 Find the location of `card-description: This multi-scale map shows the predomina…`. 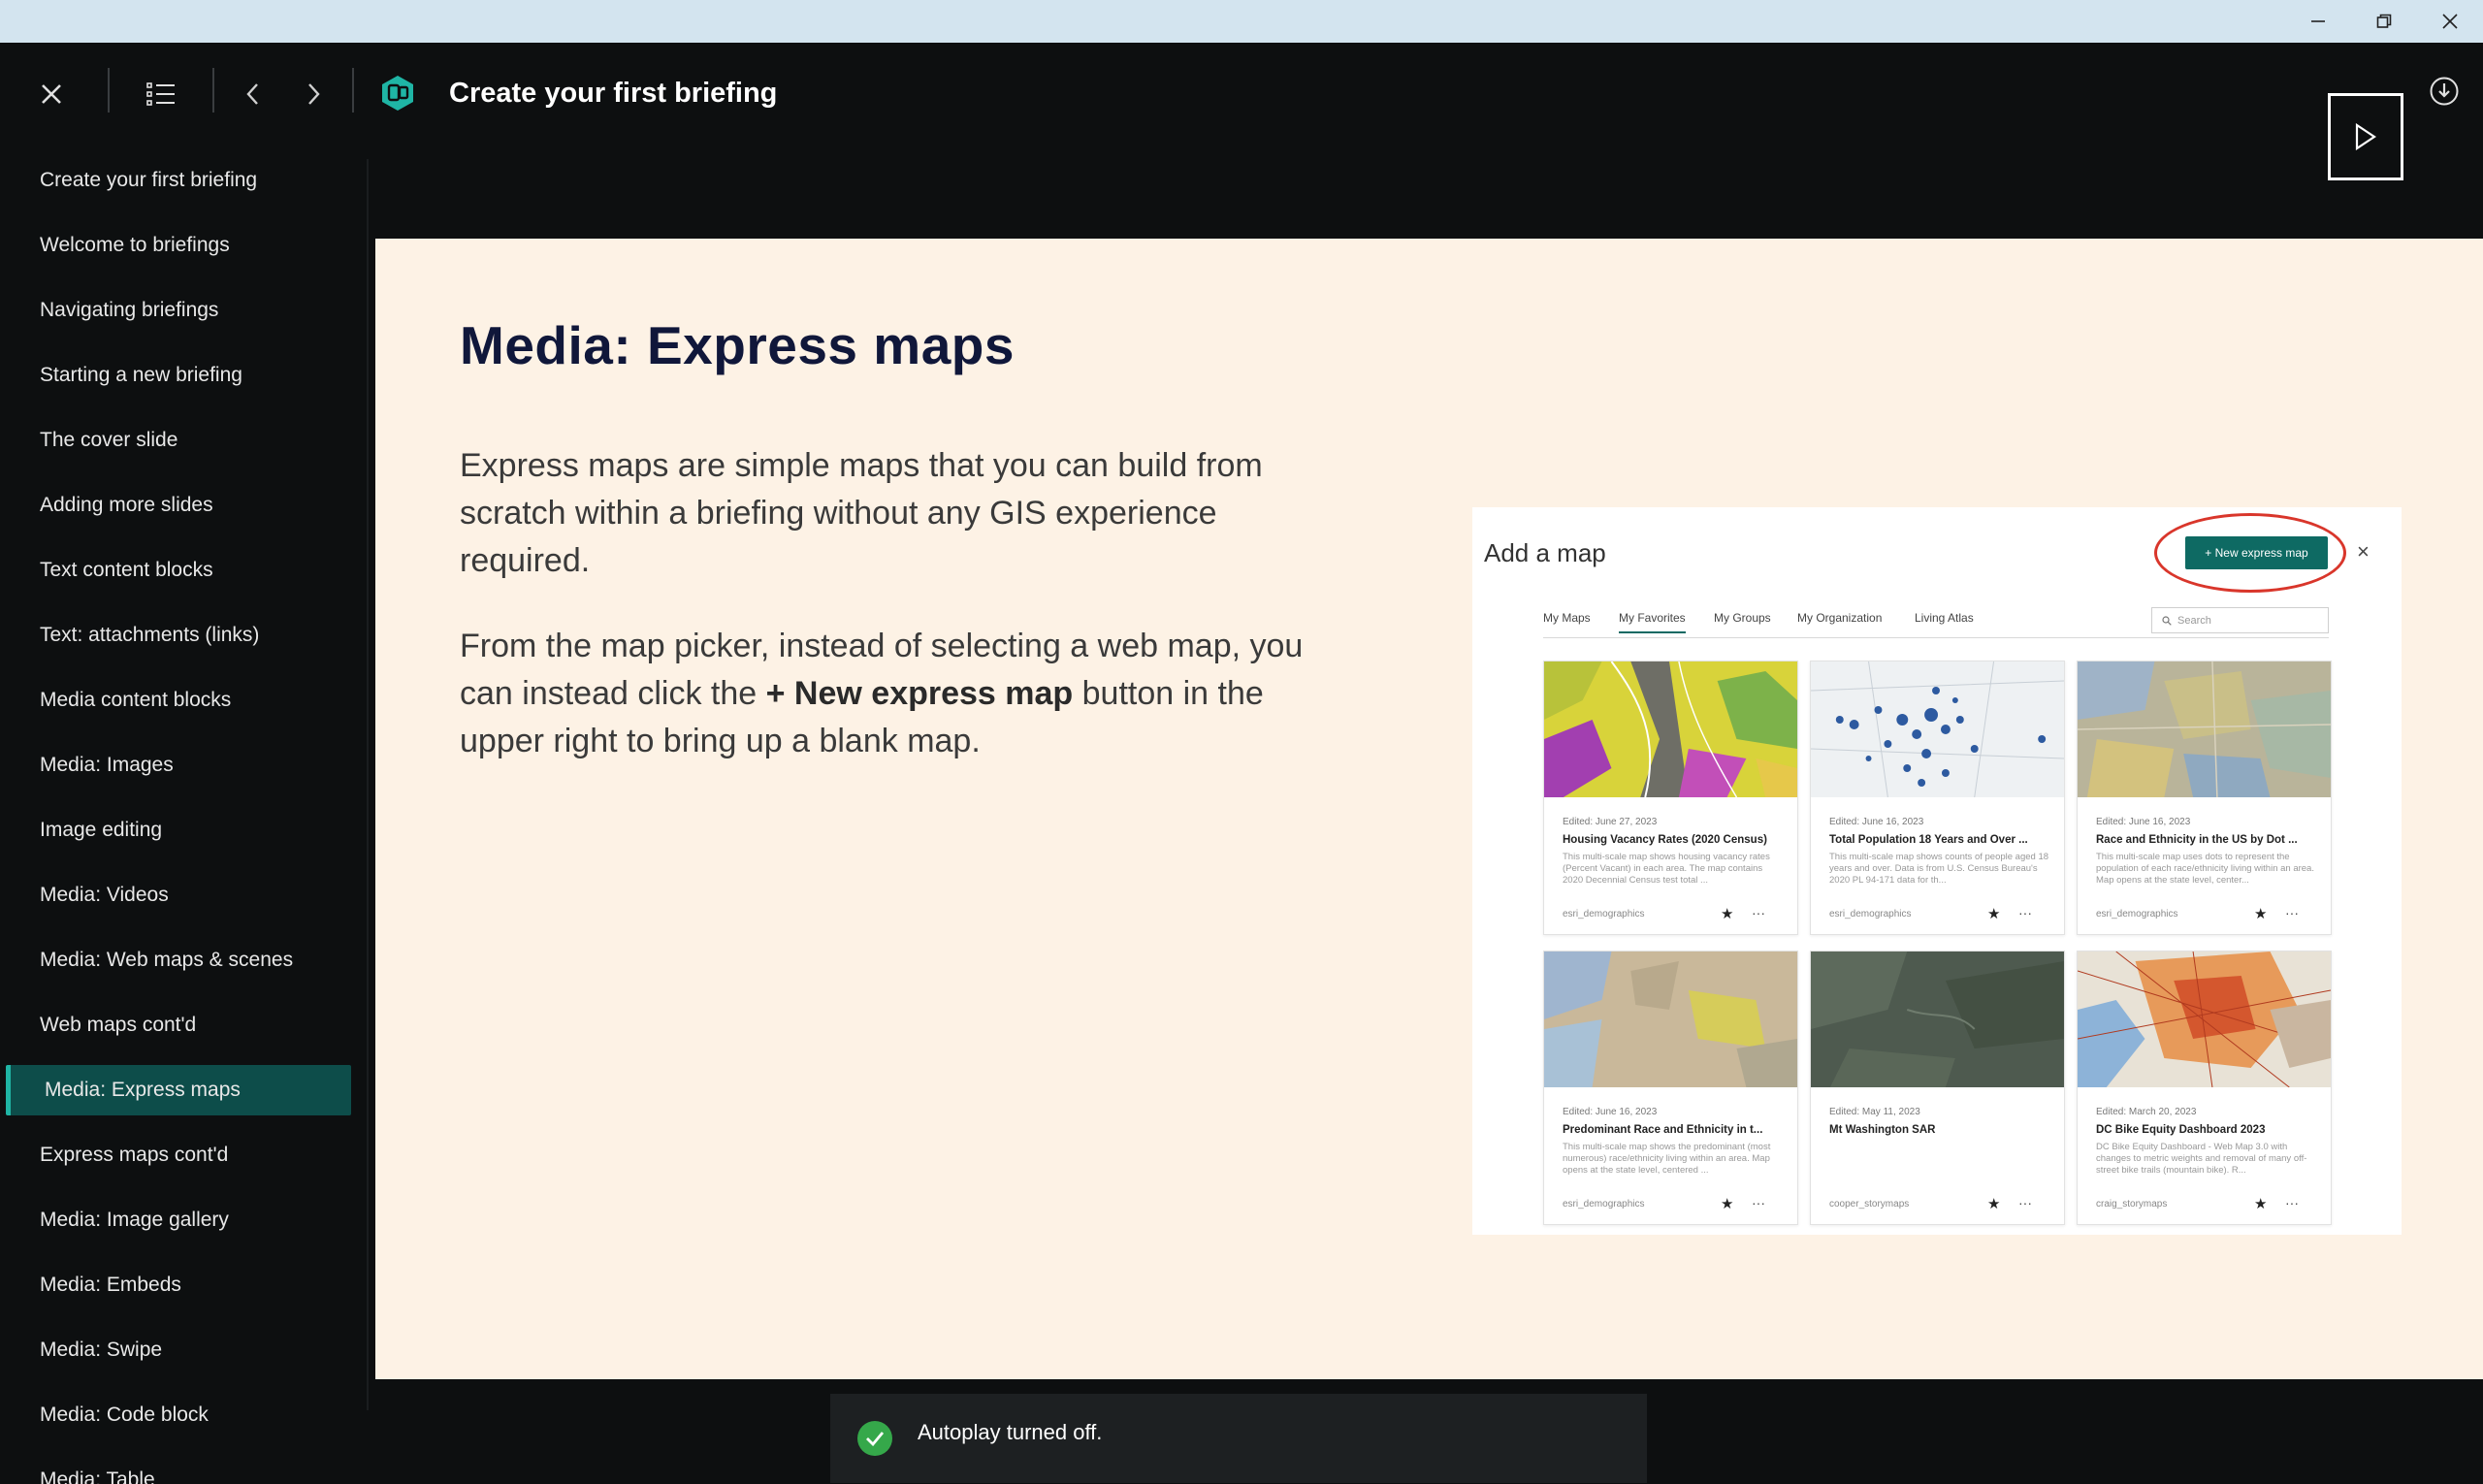

card-description: This multi-scale map shows the predomina… is located at coordinates (1667, 1159).